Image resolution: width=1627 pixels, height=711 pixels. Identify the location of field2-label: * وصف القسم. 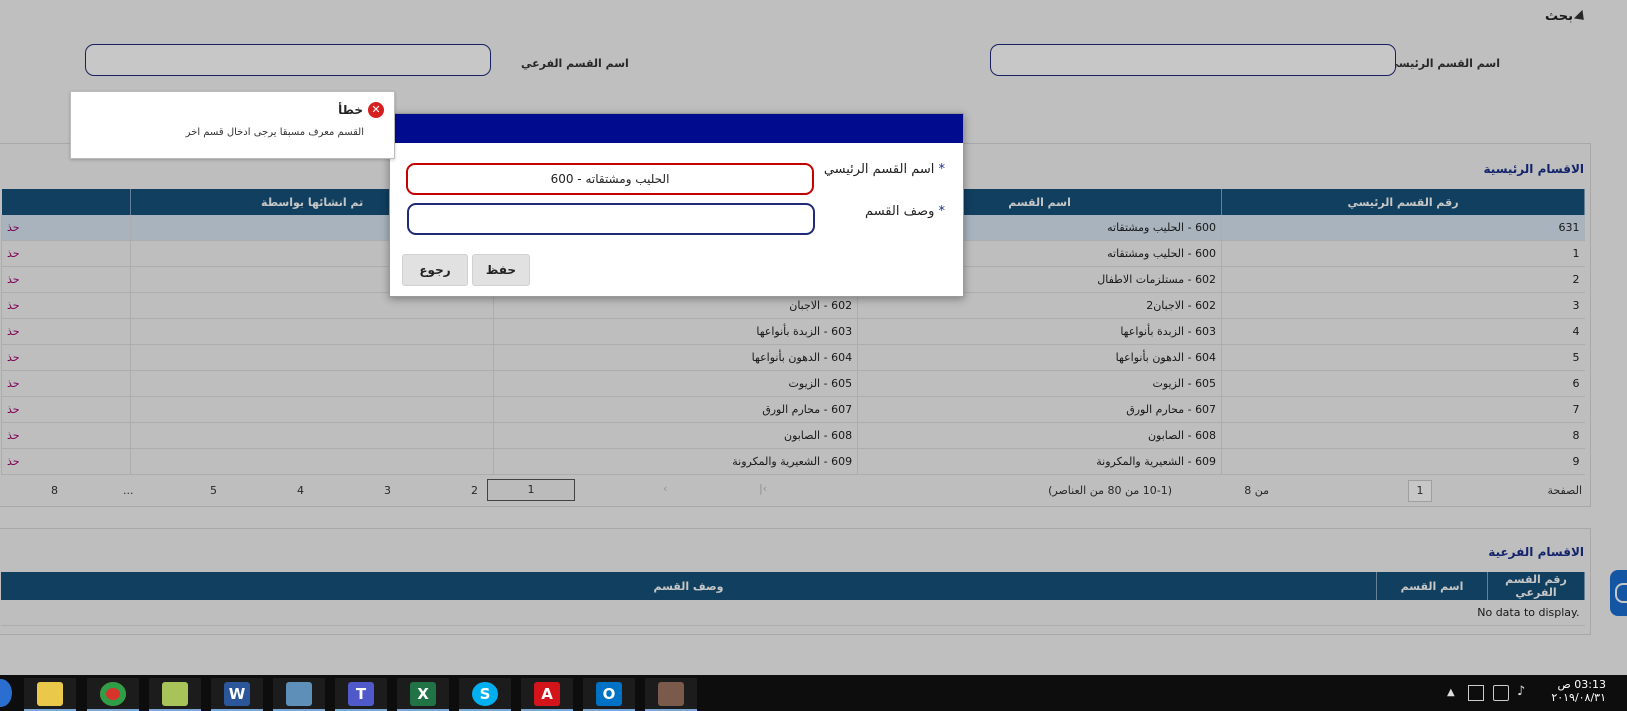
(905, 211).